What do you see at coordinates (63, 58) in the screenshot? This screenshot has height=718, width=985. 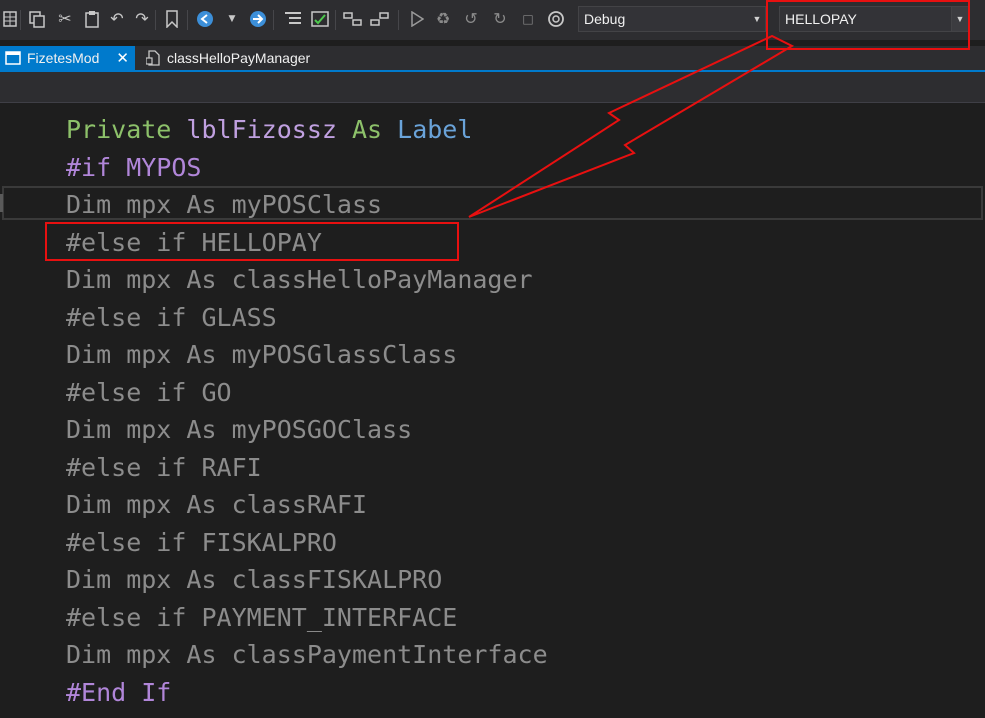 I see `tab-label: FizetesMod` at bounding box center [63, 58].